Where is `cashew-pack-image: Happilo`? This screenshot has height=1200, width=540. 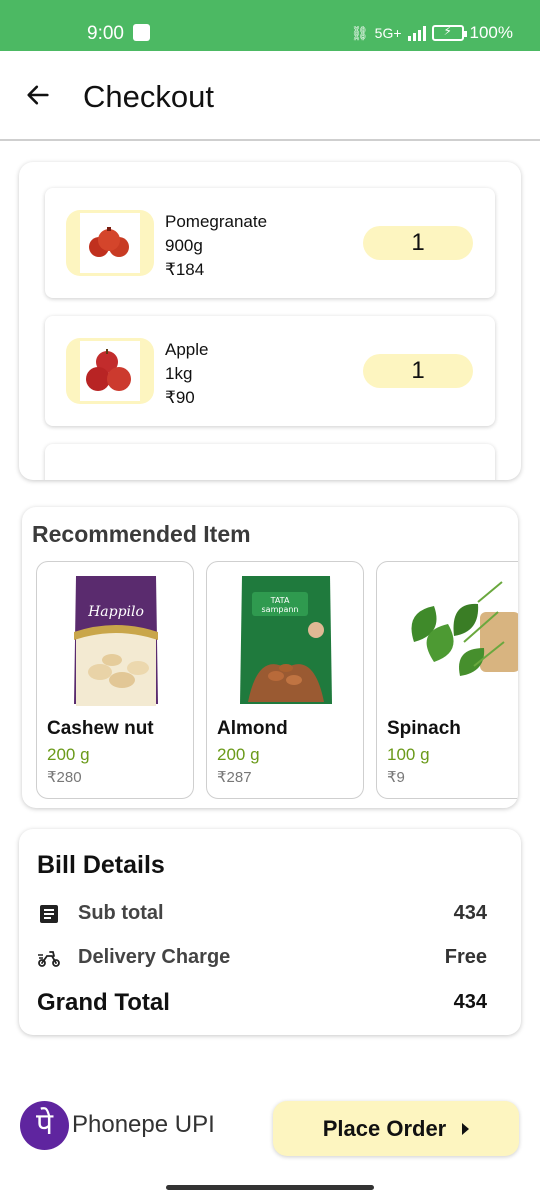
cashew-pack-image: Happilo is located at coordinates (116, 641).